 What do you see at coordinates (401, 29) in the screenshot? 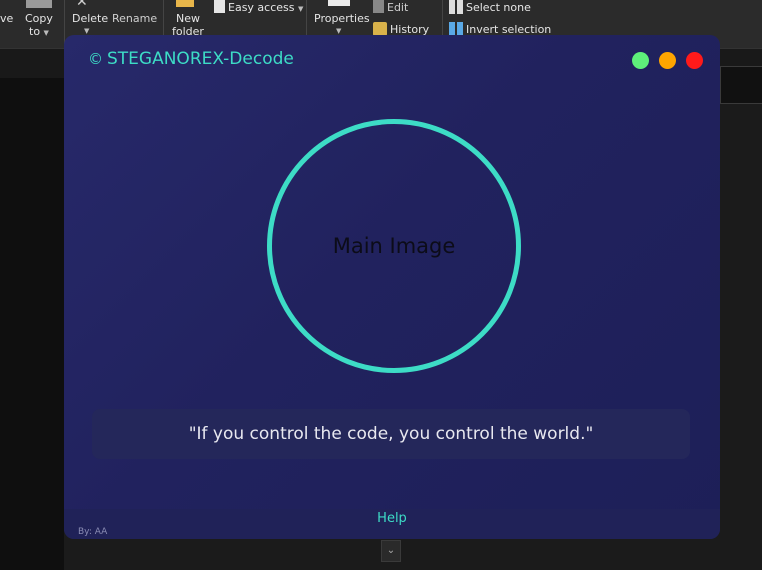
I see `history-button: History` at bounding box center [401, 29].